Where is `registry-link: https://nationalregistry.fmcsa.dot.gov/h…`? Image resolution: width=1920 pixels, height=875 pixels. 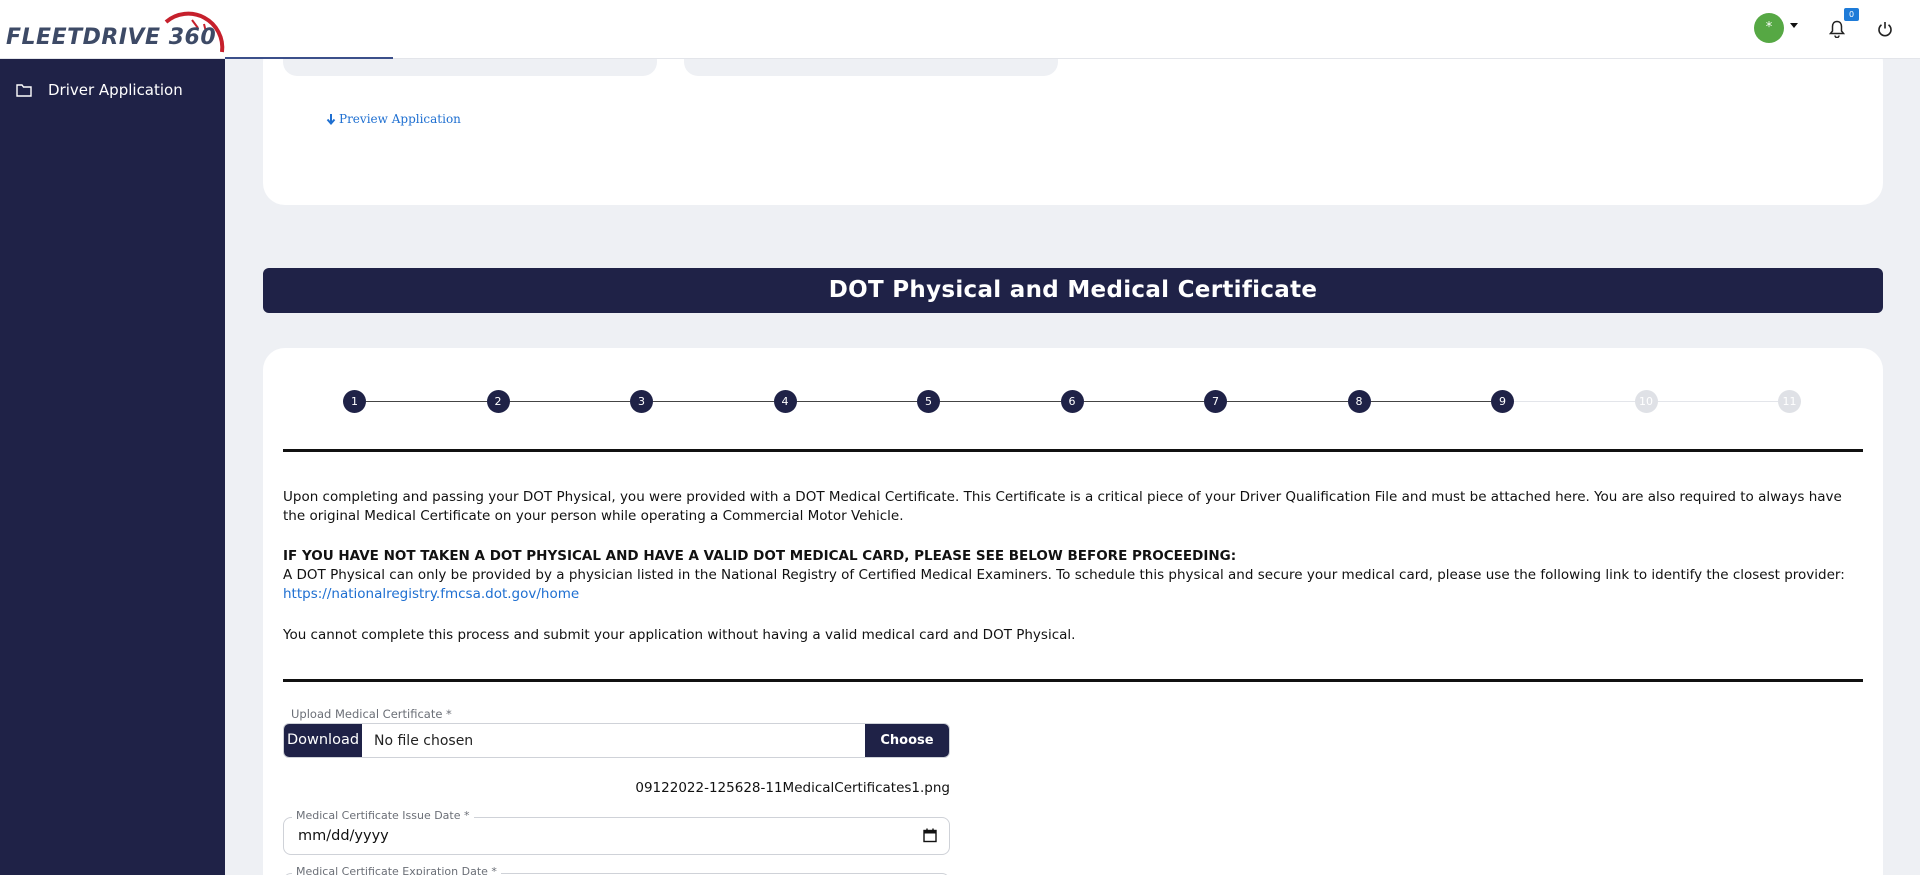
registry-link: https://nationalregistry.fmcsa.dot.gov/h… is located at coordinates (1073, 594).